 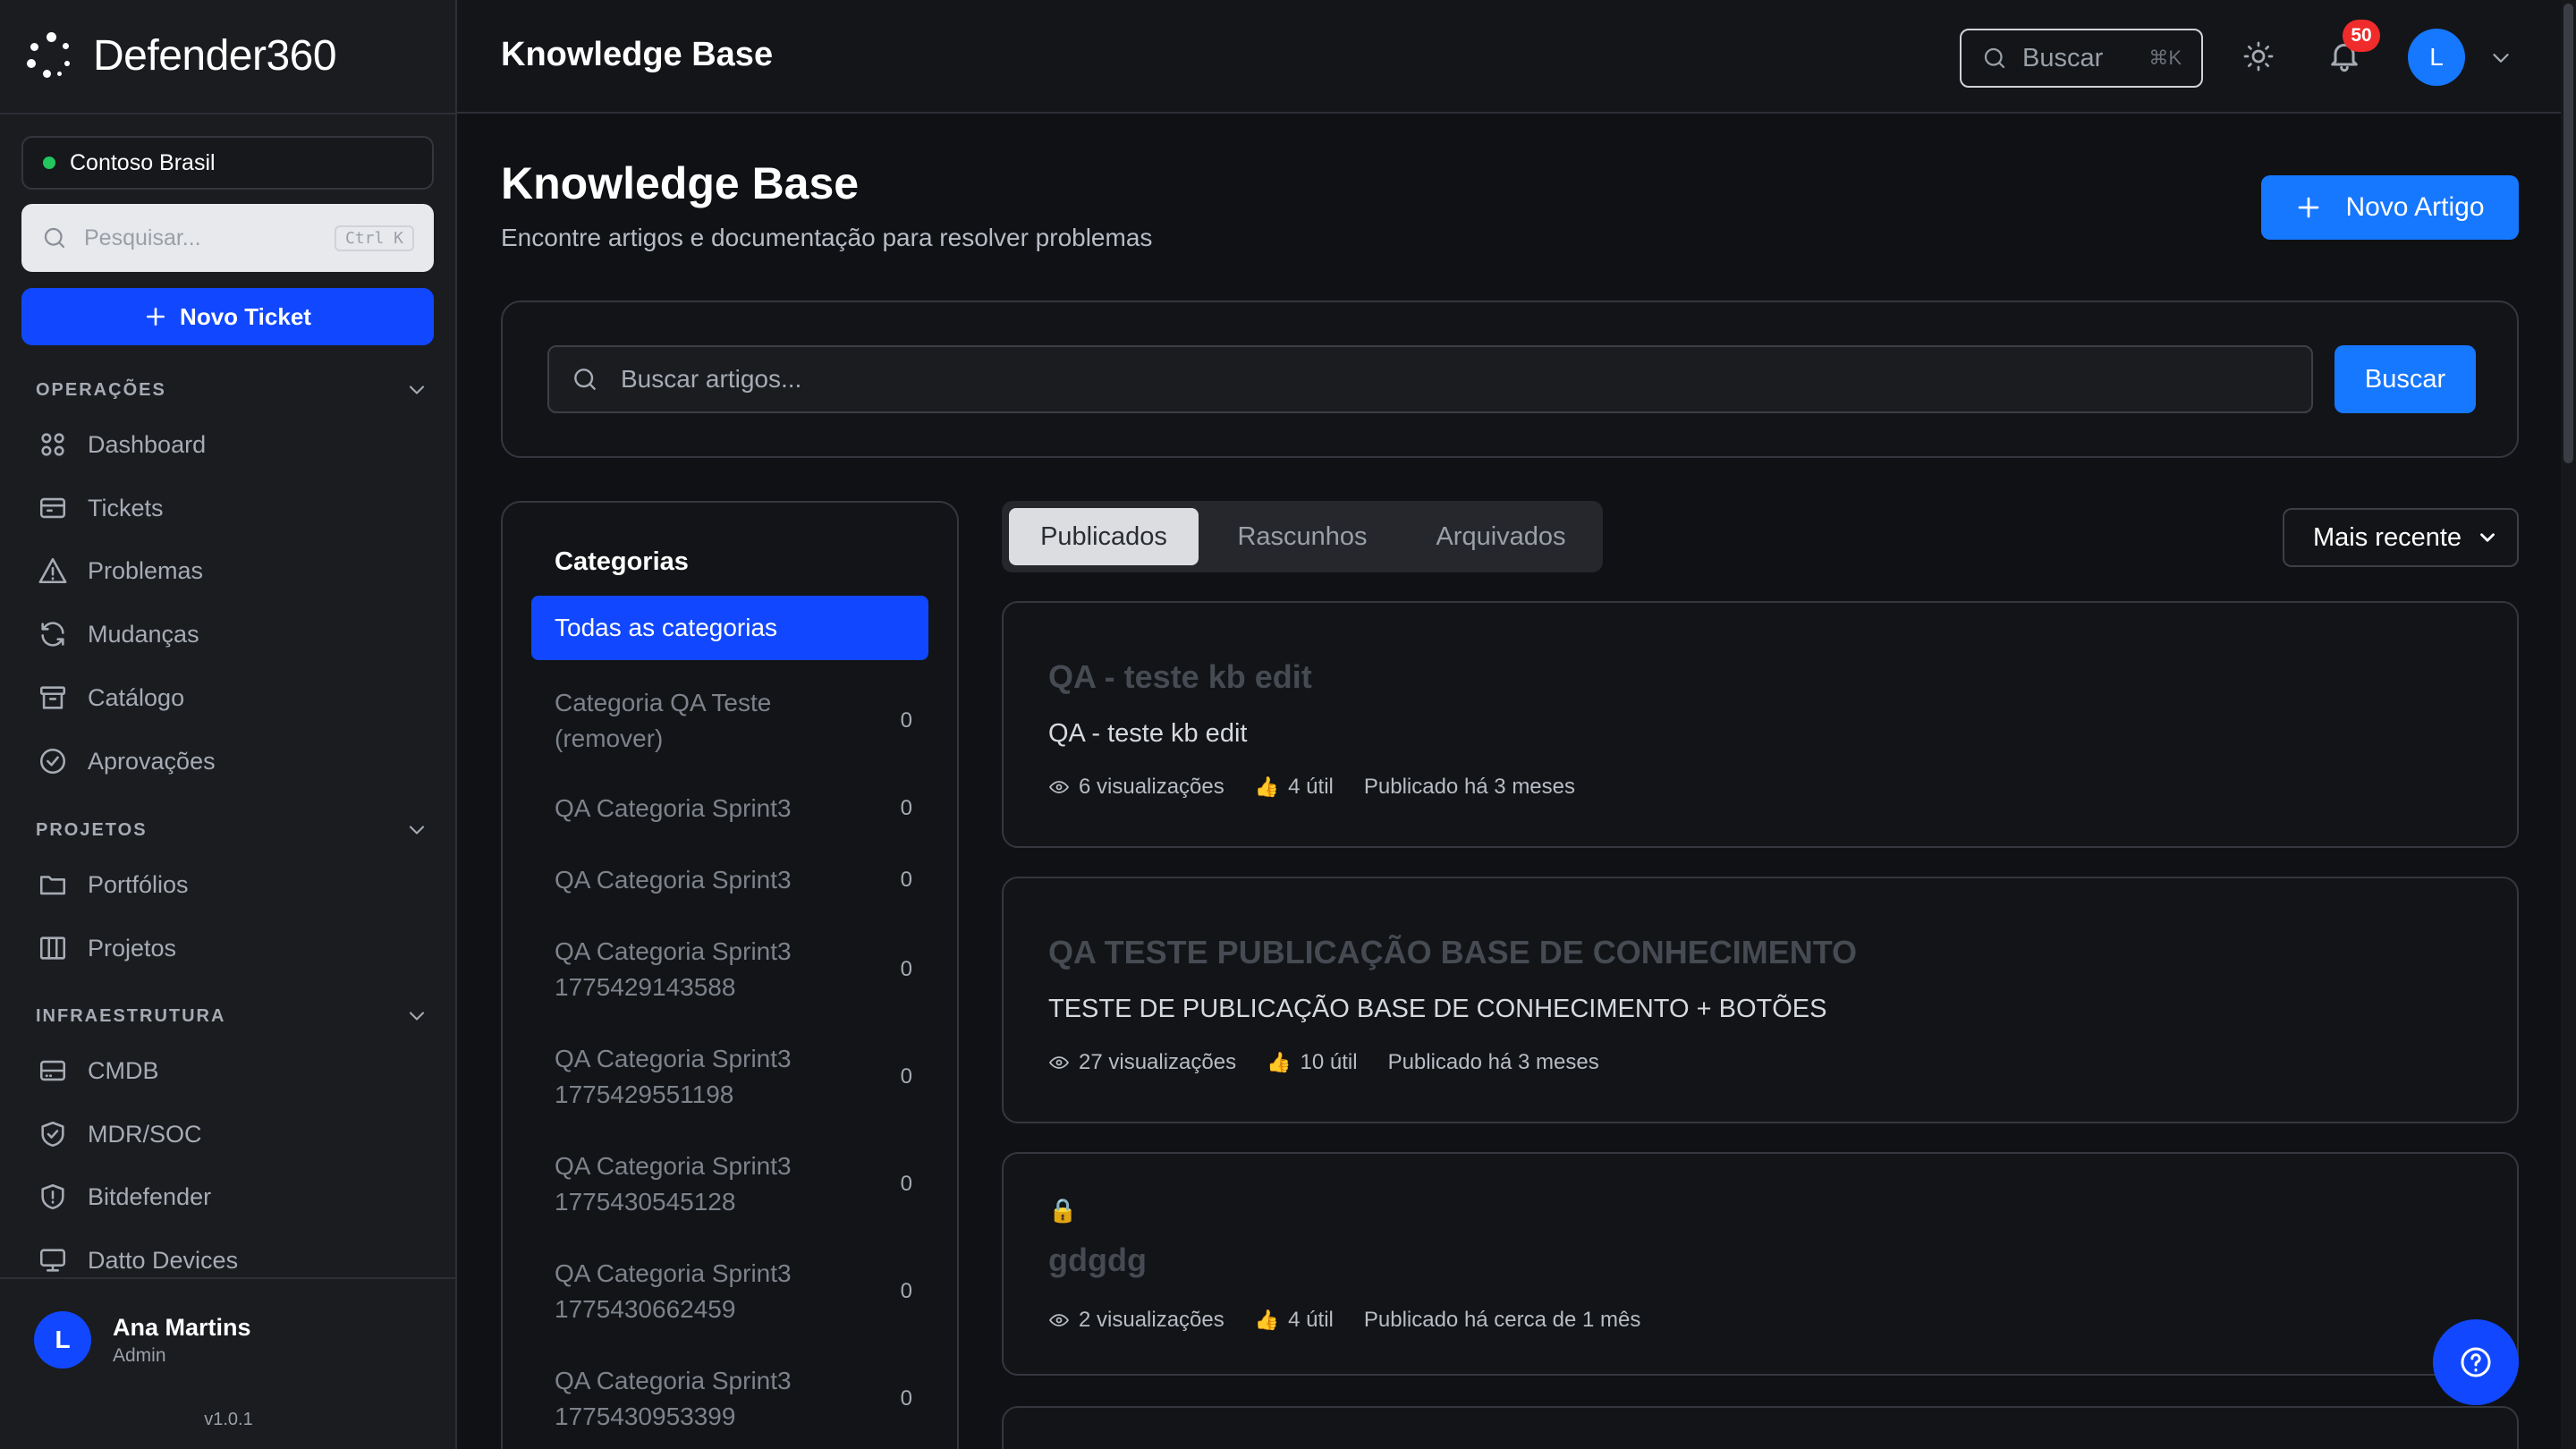 I want to click on sidebar-search-input: Pesquisar... Ctrl K, so click(x=227, y=238).